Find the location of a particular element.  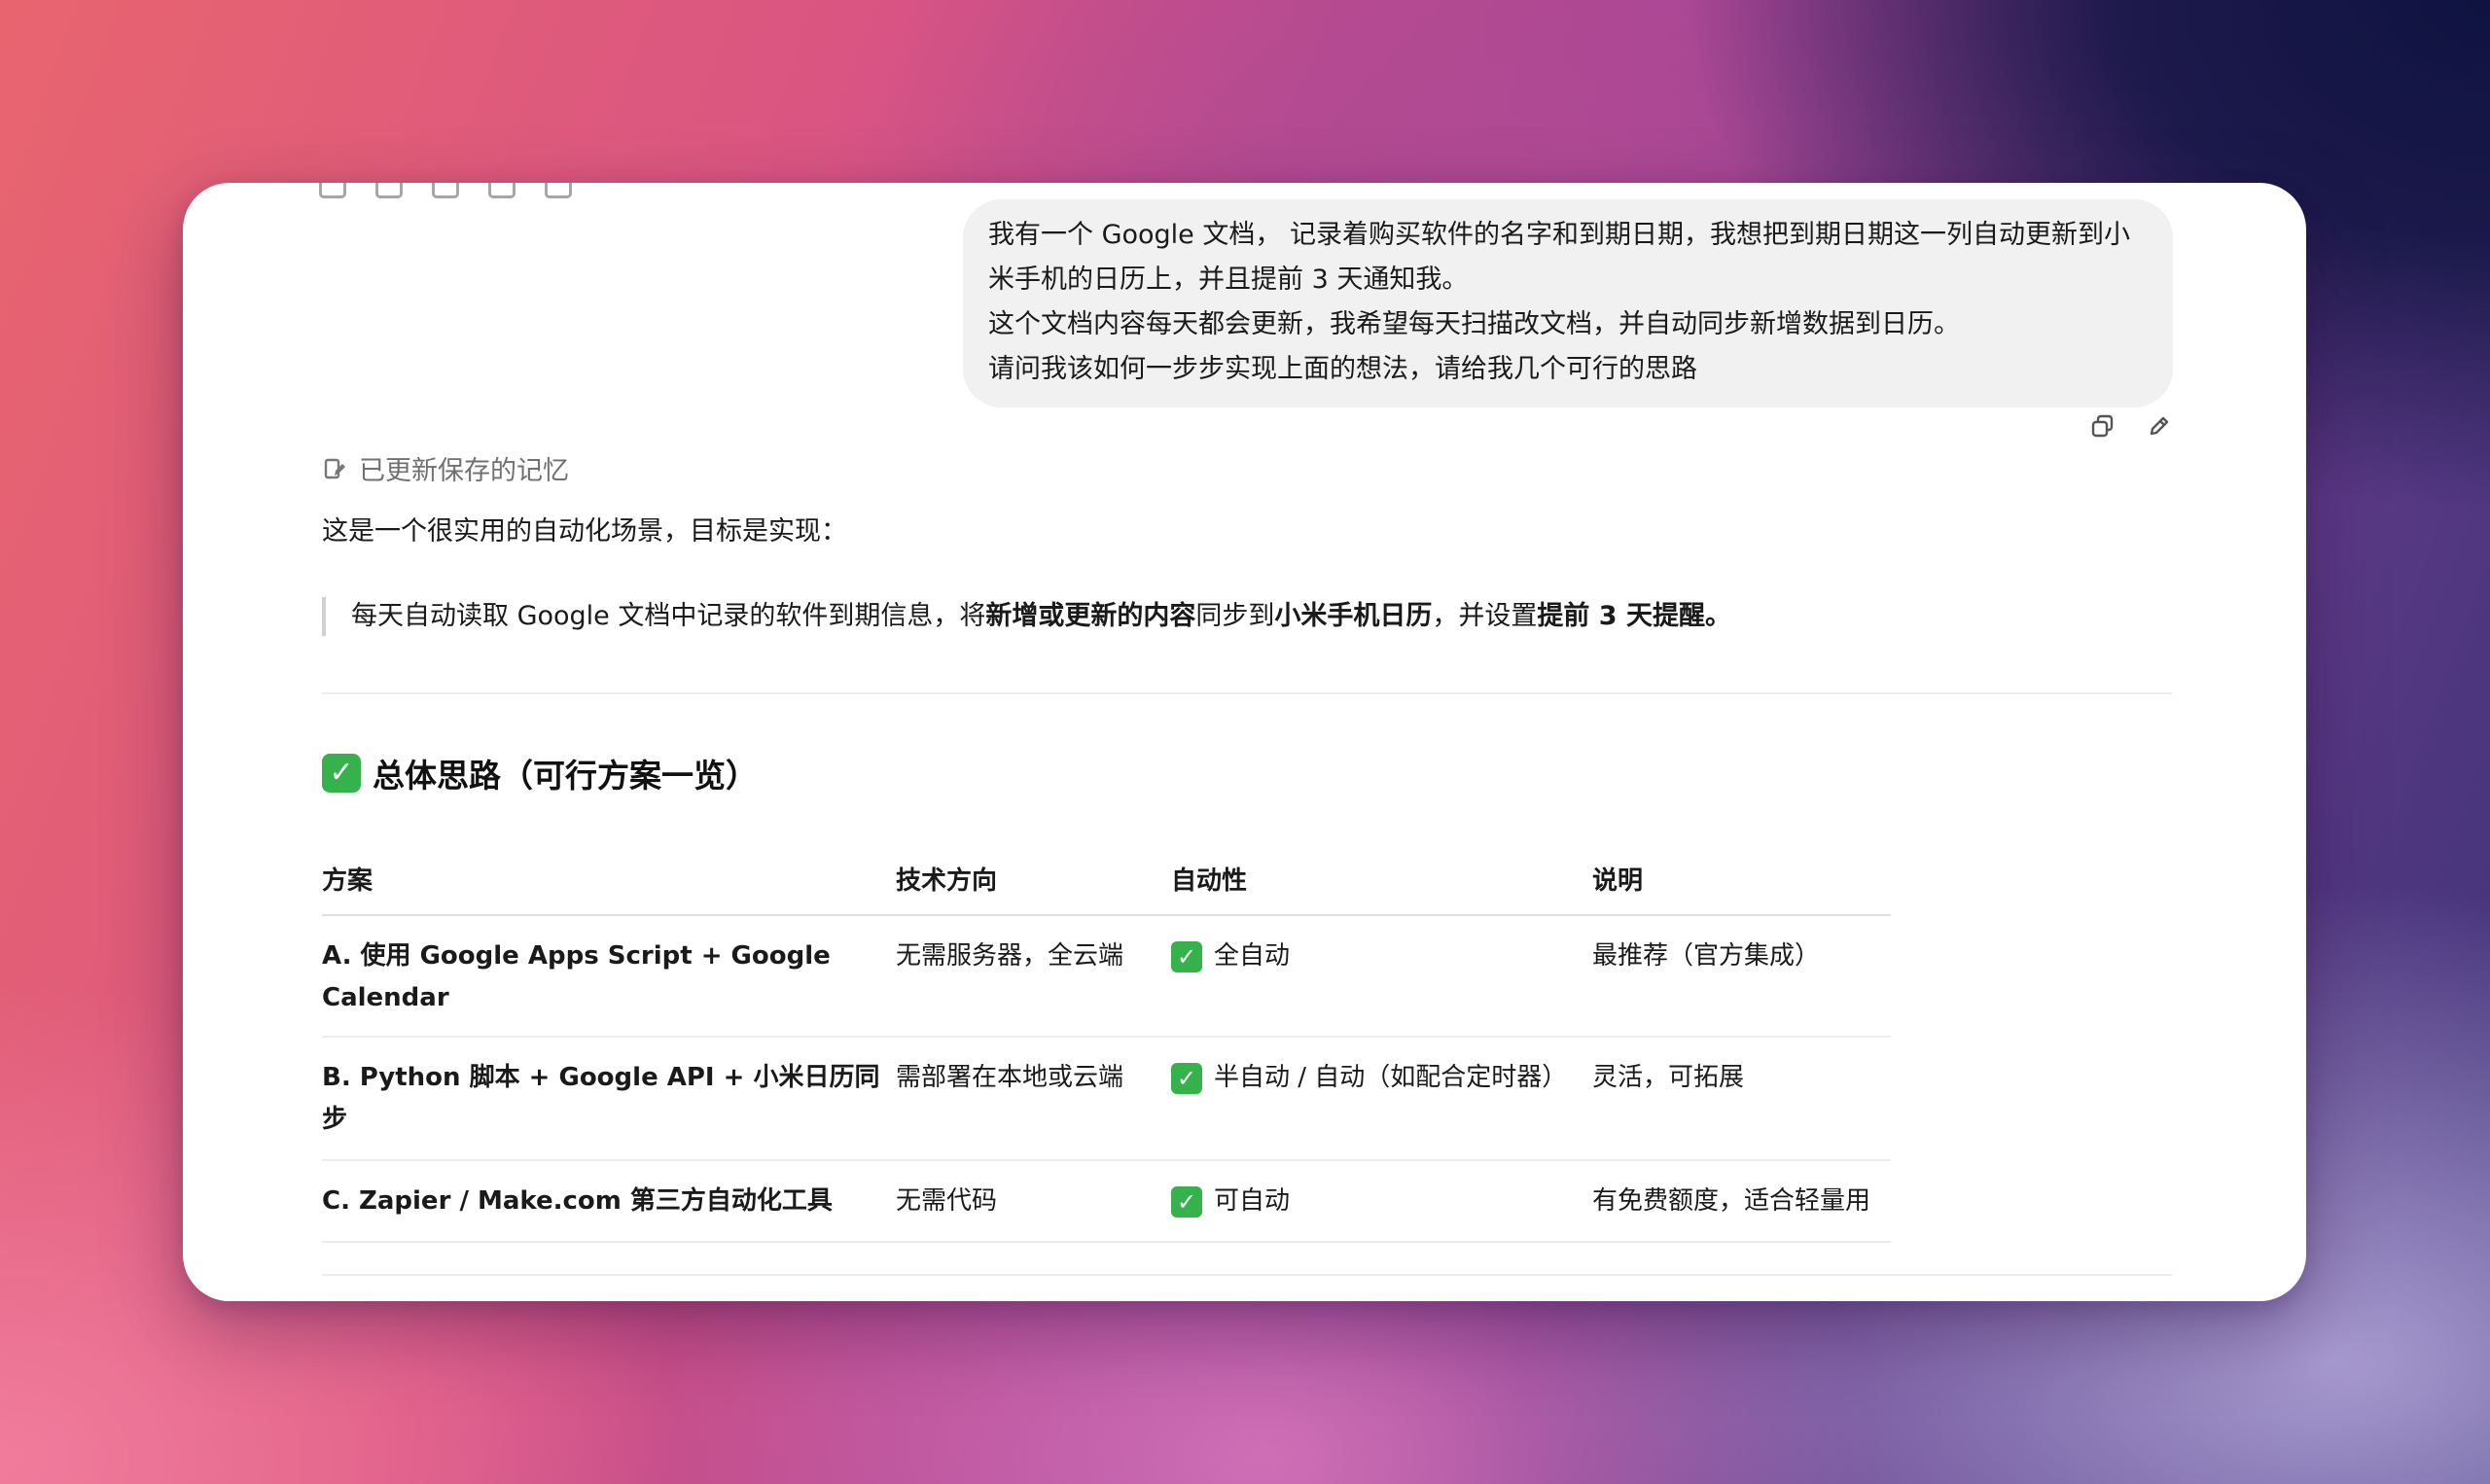

assistant-intro-text: 这是一个很实用的自动化场景，目标是实现： is located at coordinates (584, 532).